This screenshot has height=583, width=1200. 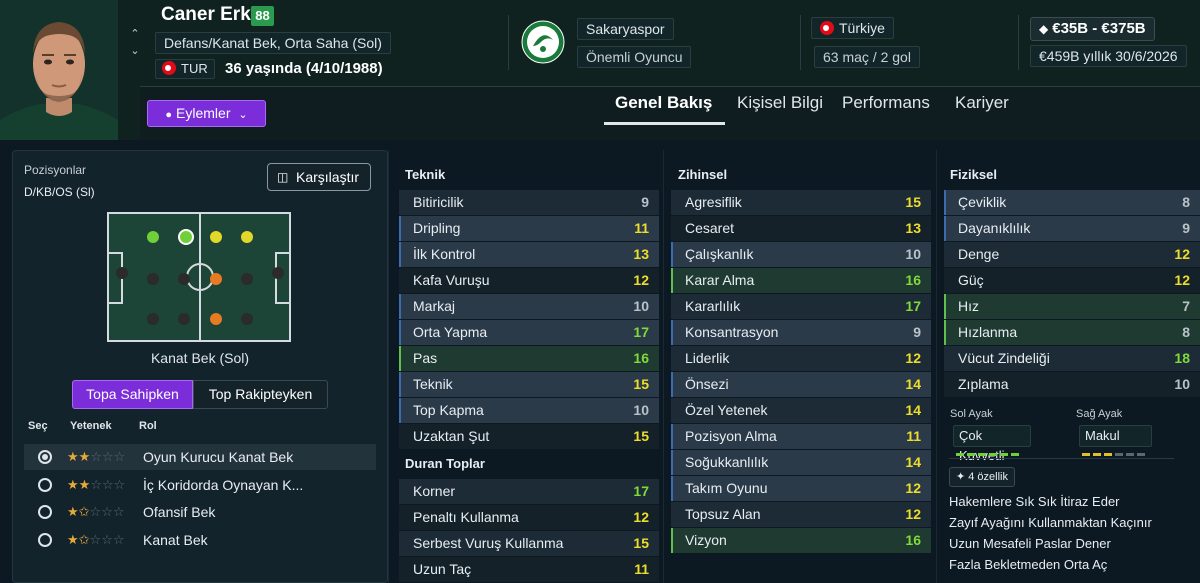 What do you see at coordinates (260, 394) in the screenshot?
I see `toggle-out-of-possession: Top Rakipteyken` at bounding box center [260, 394].